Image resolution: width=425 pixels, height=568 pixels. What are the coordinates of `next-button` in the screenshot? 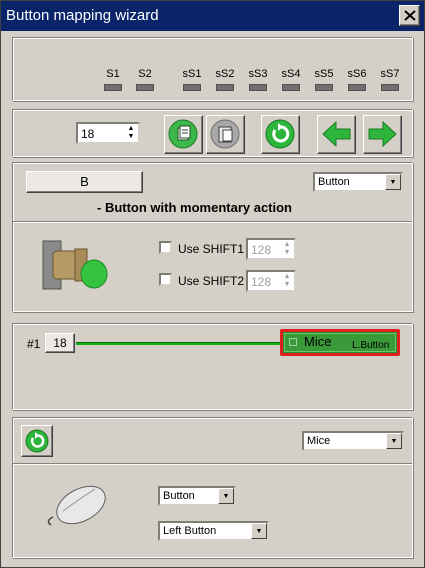 It's located at (382, 134).